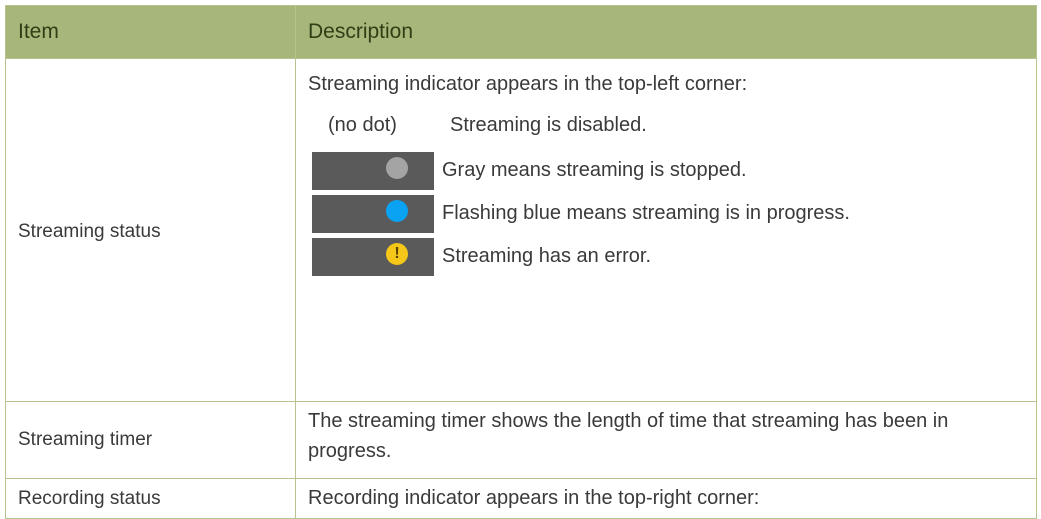 The height and width of the screenshot is (519, 1041). I want to click on gray-dot-icon, so click(397, 168).